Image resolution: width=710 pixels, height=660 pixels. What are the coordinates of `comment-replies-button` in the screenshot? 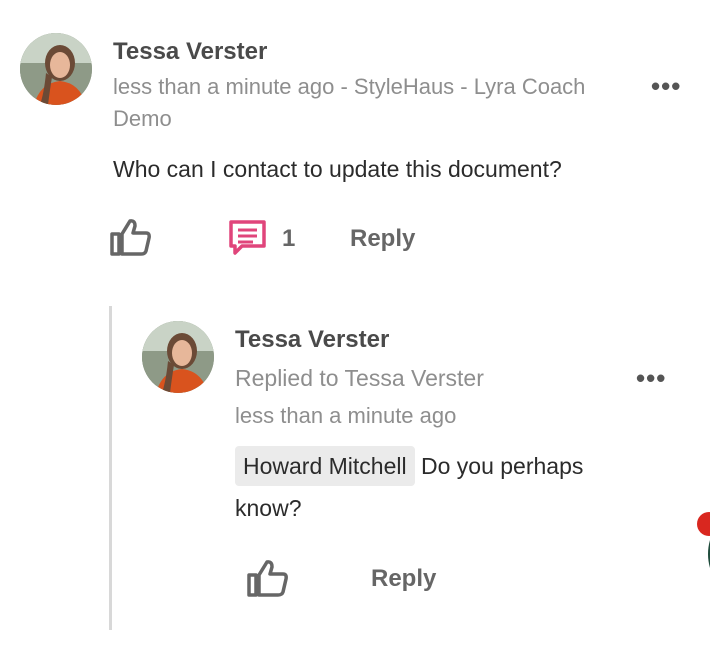 It's located at (248, 238).